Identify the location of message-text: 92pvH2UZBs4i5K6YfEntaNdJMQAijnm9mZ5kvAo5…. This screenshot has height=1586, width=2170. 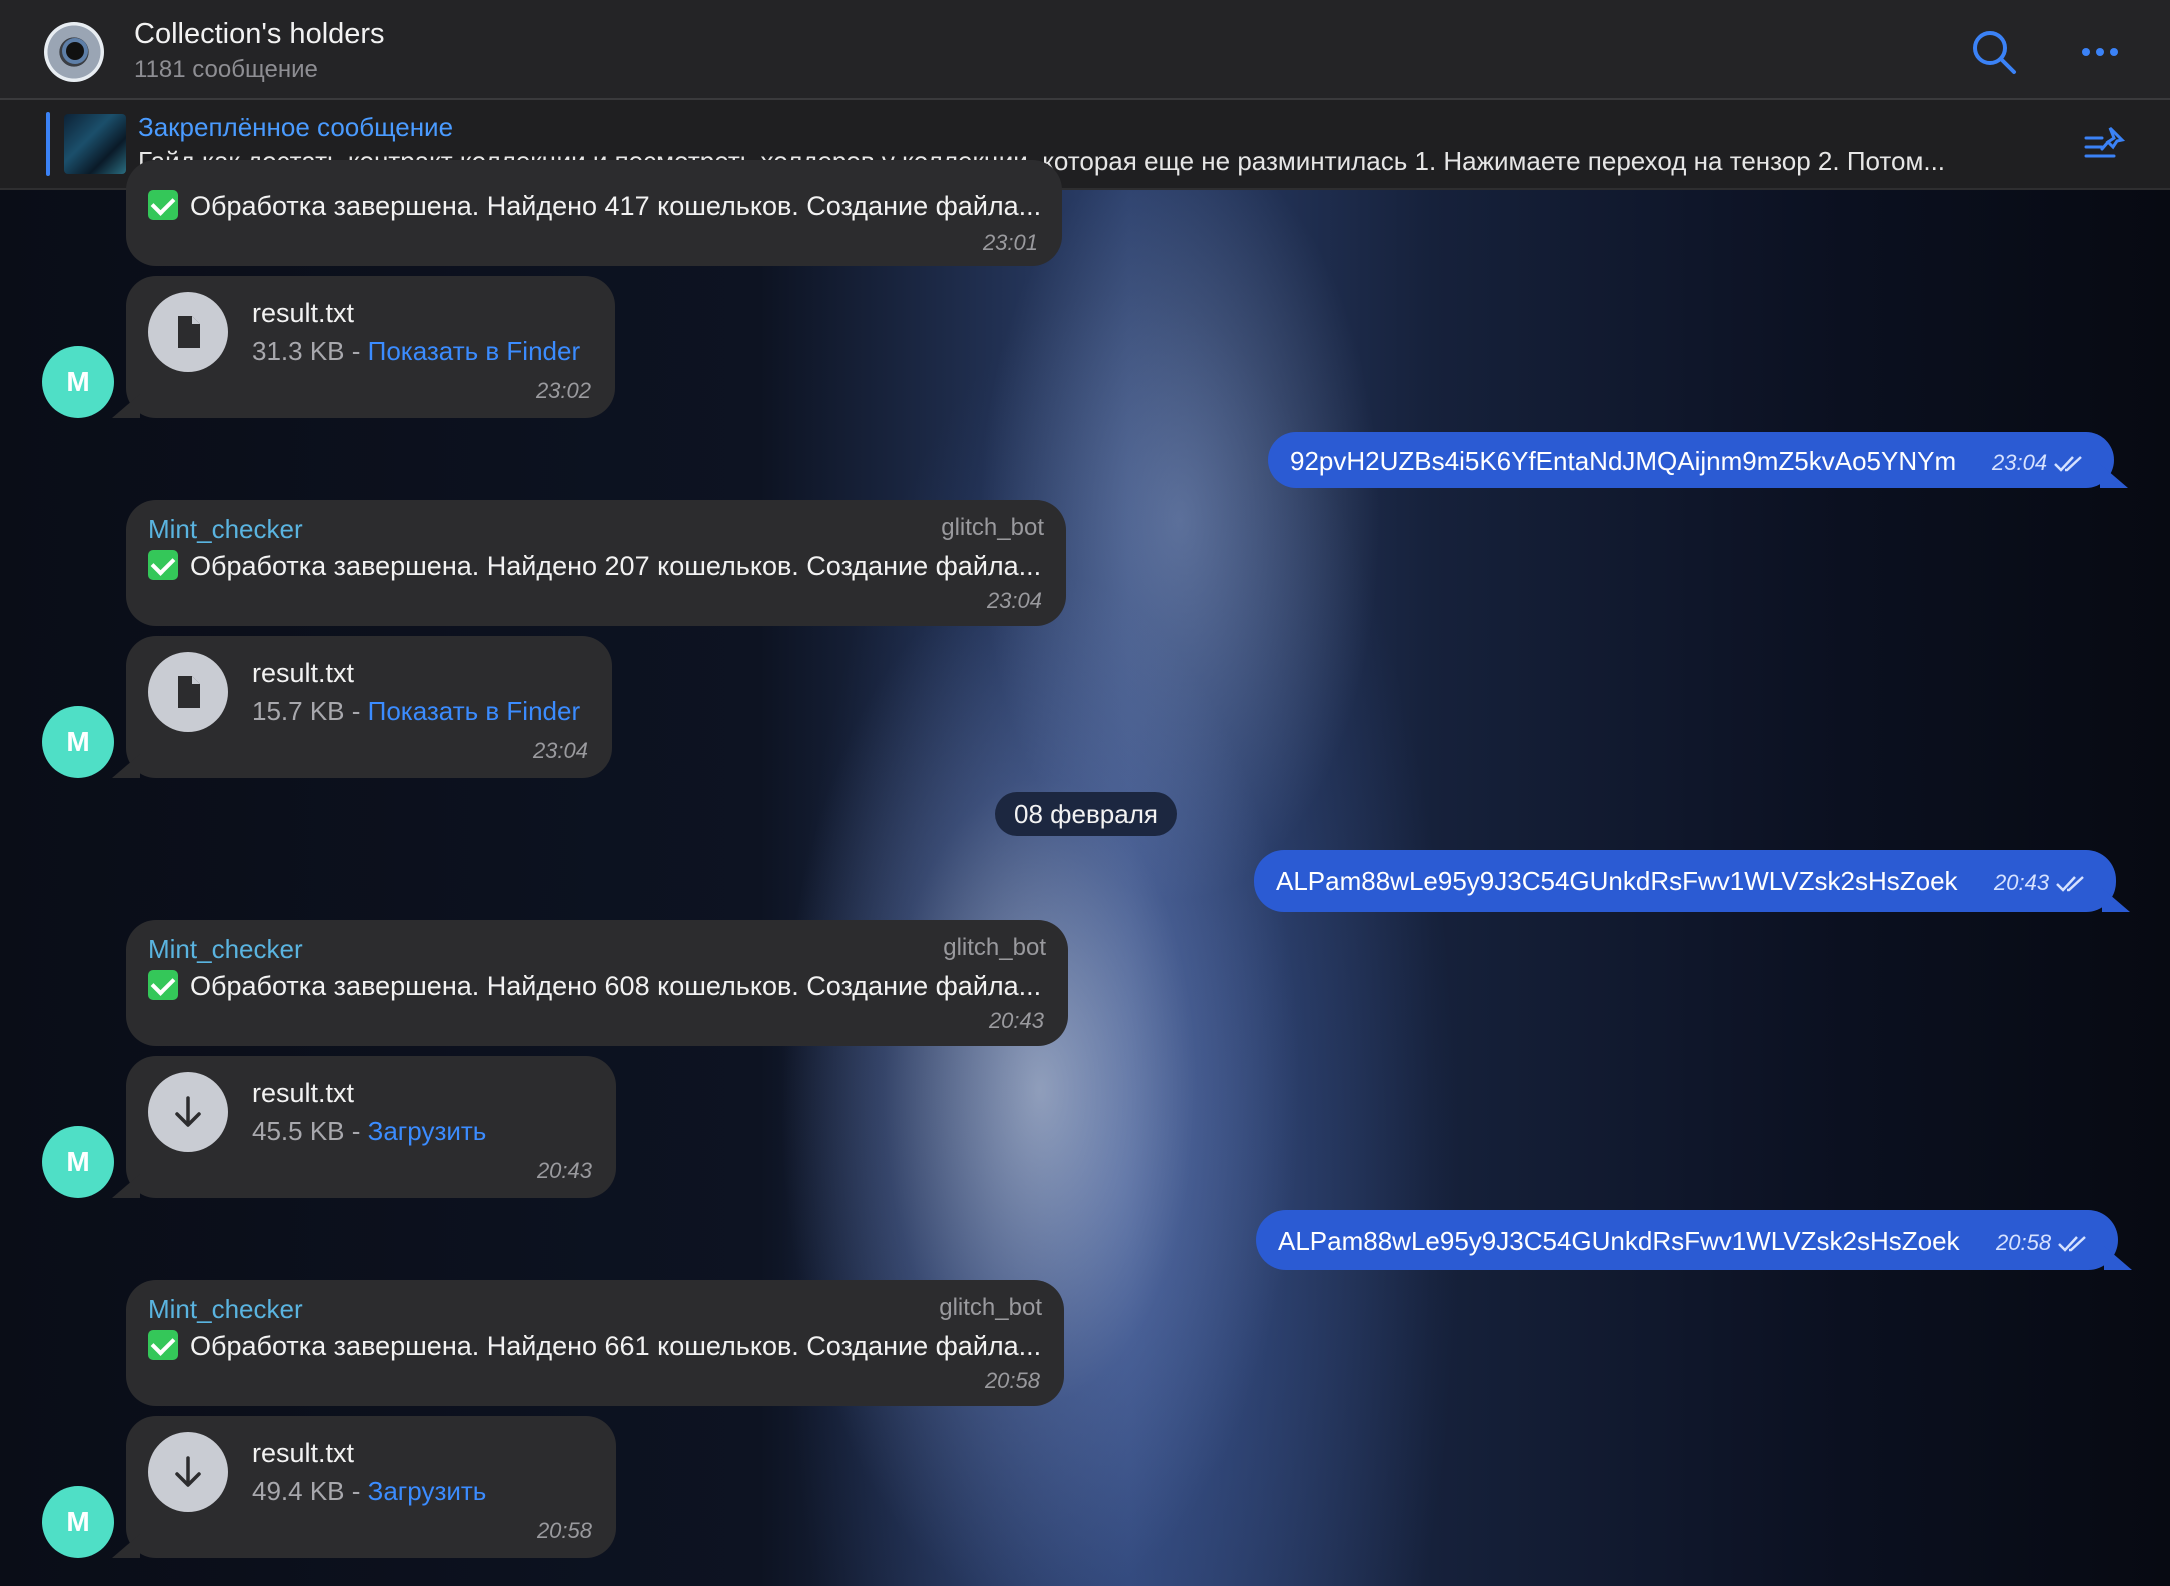
(1623, 461).